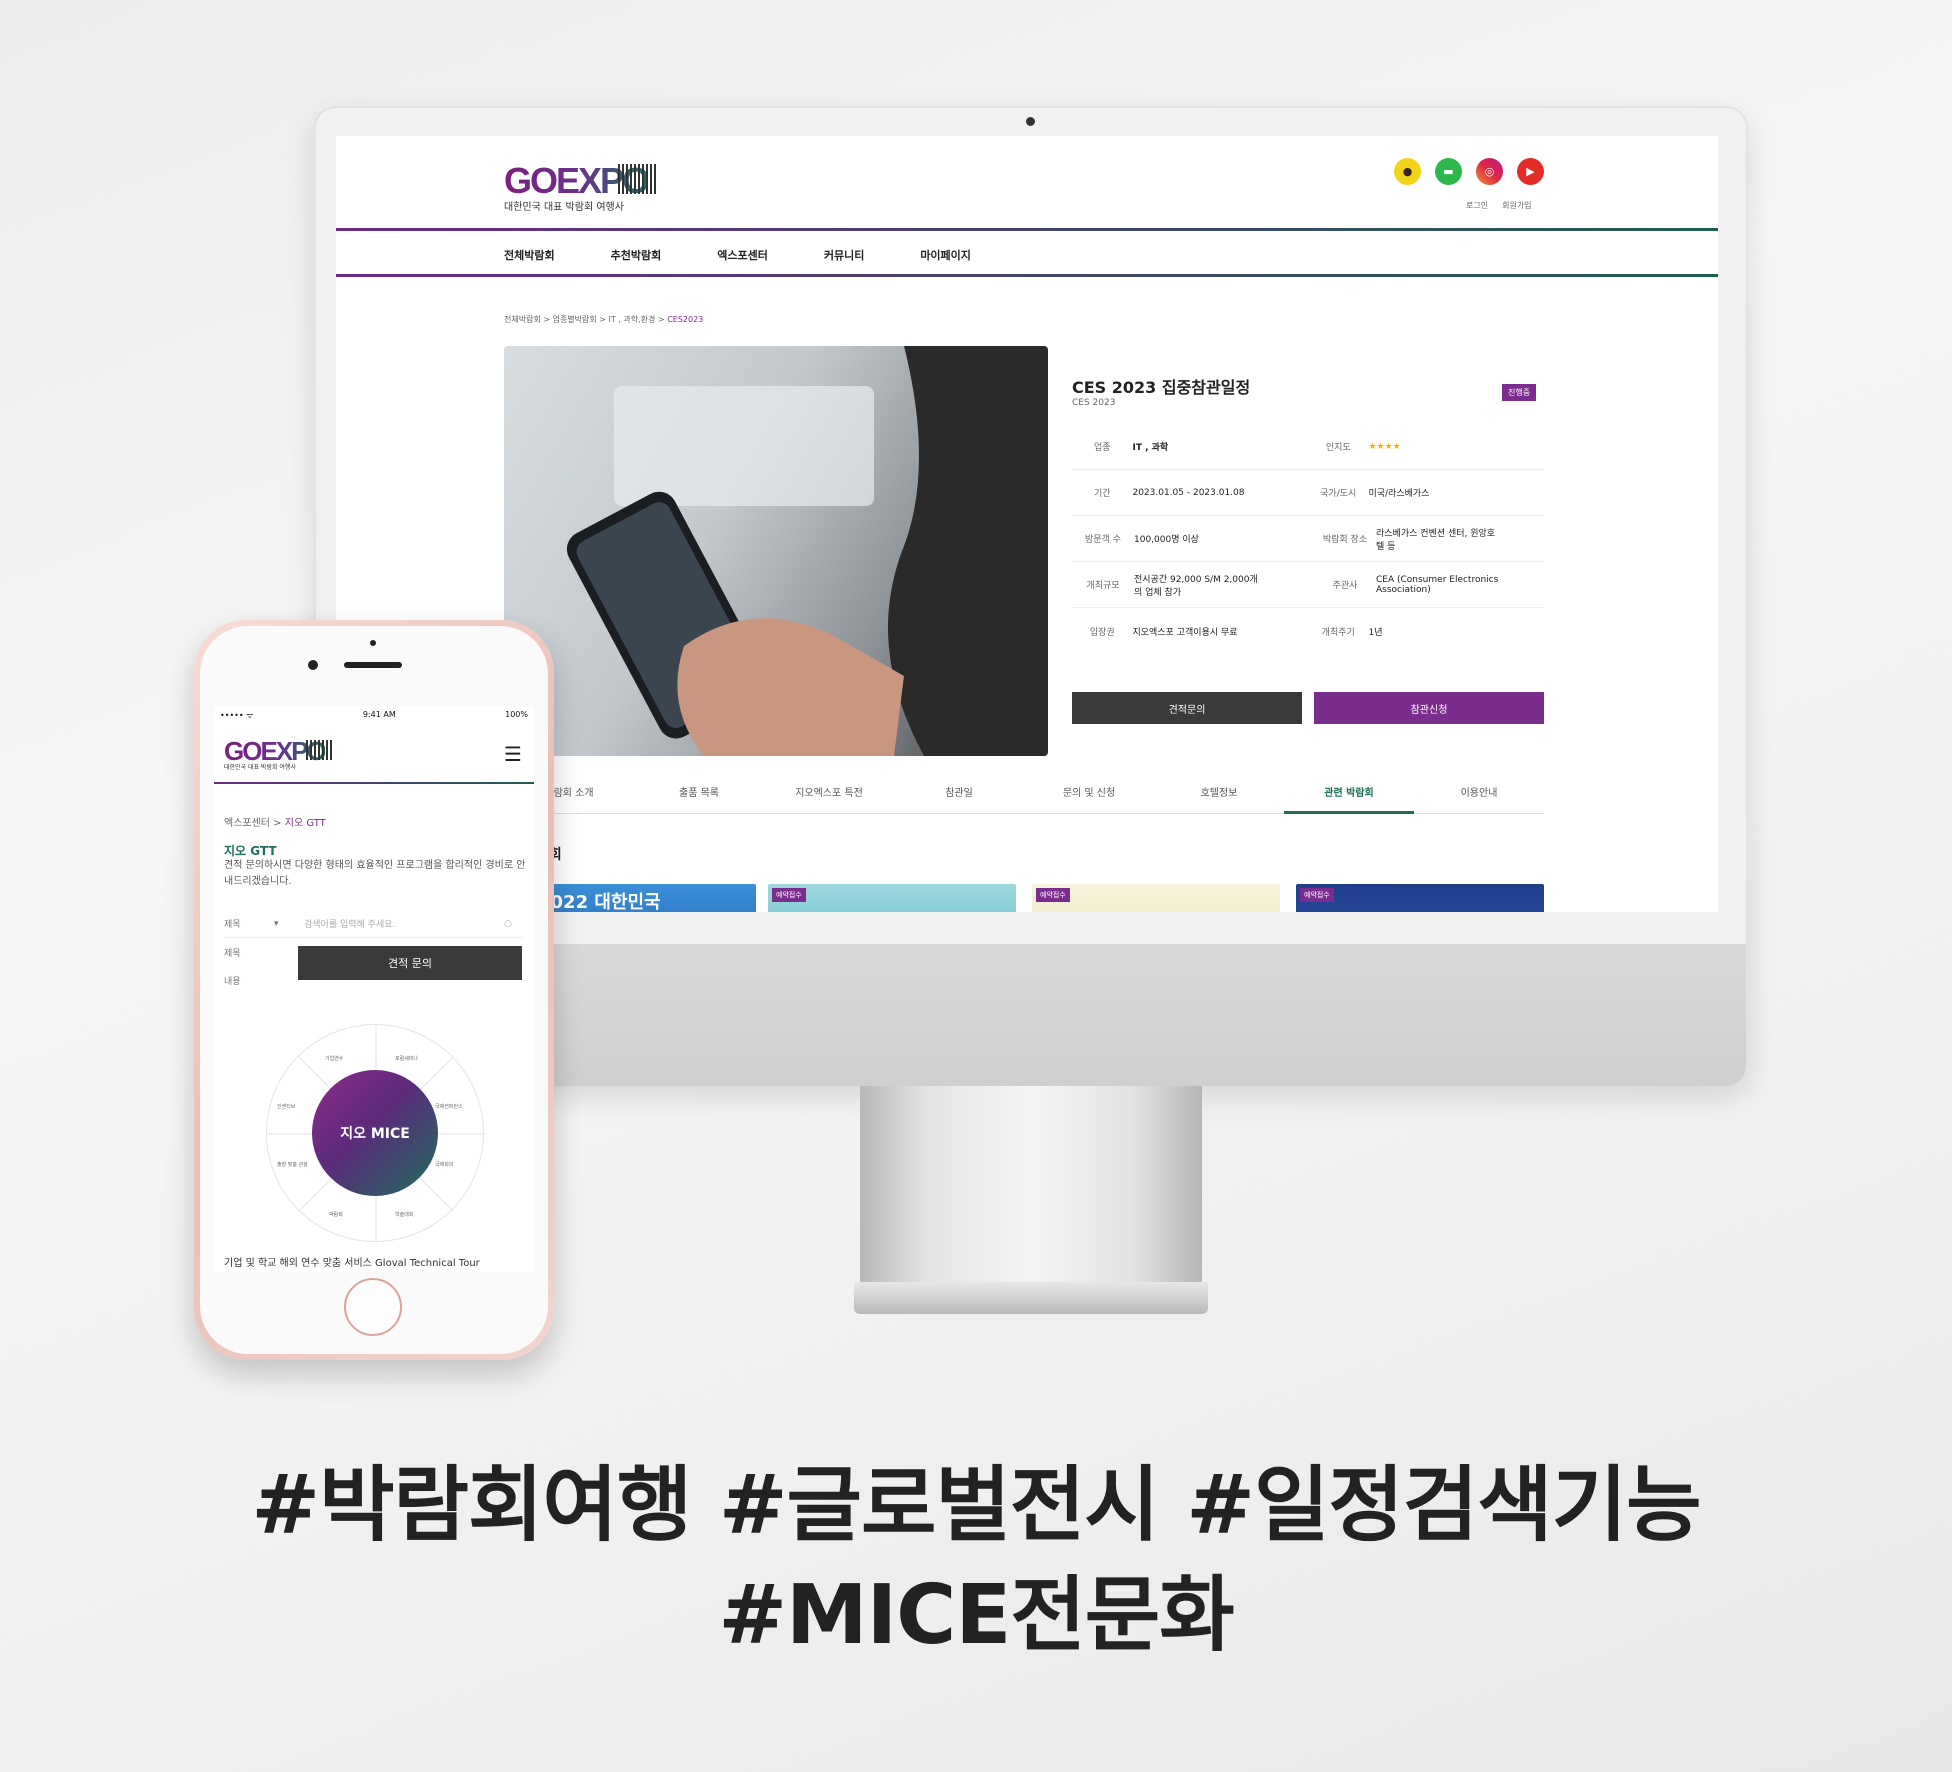 The height and width of the screenshot is (1772, 1952). I want to click on wheel-label: 국제회의, so click(444, 1164).